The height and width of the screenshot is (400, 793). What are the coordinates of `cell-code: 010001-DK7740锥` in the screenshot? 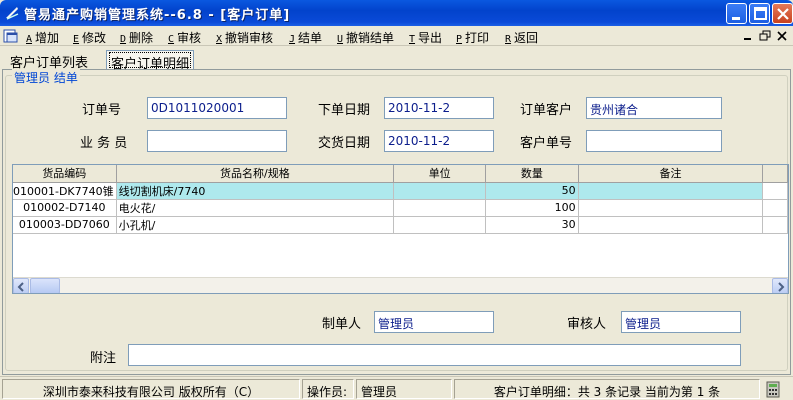 It's located at (65, 191).